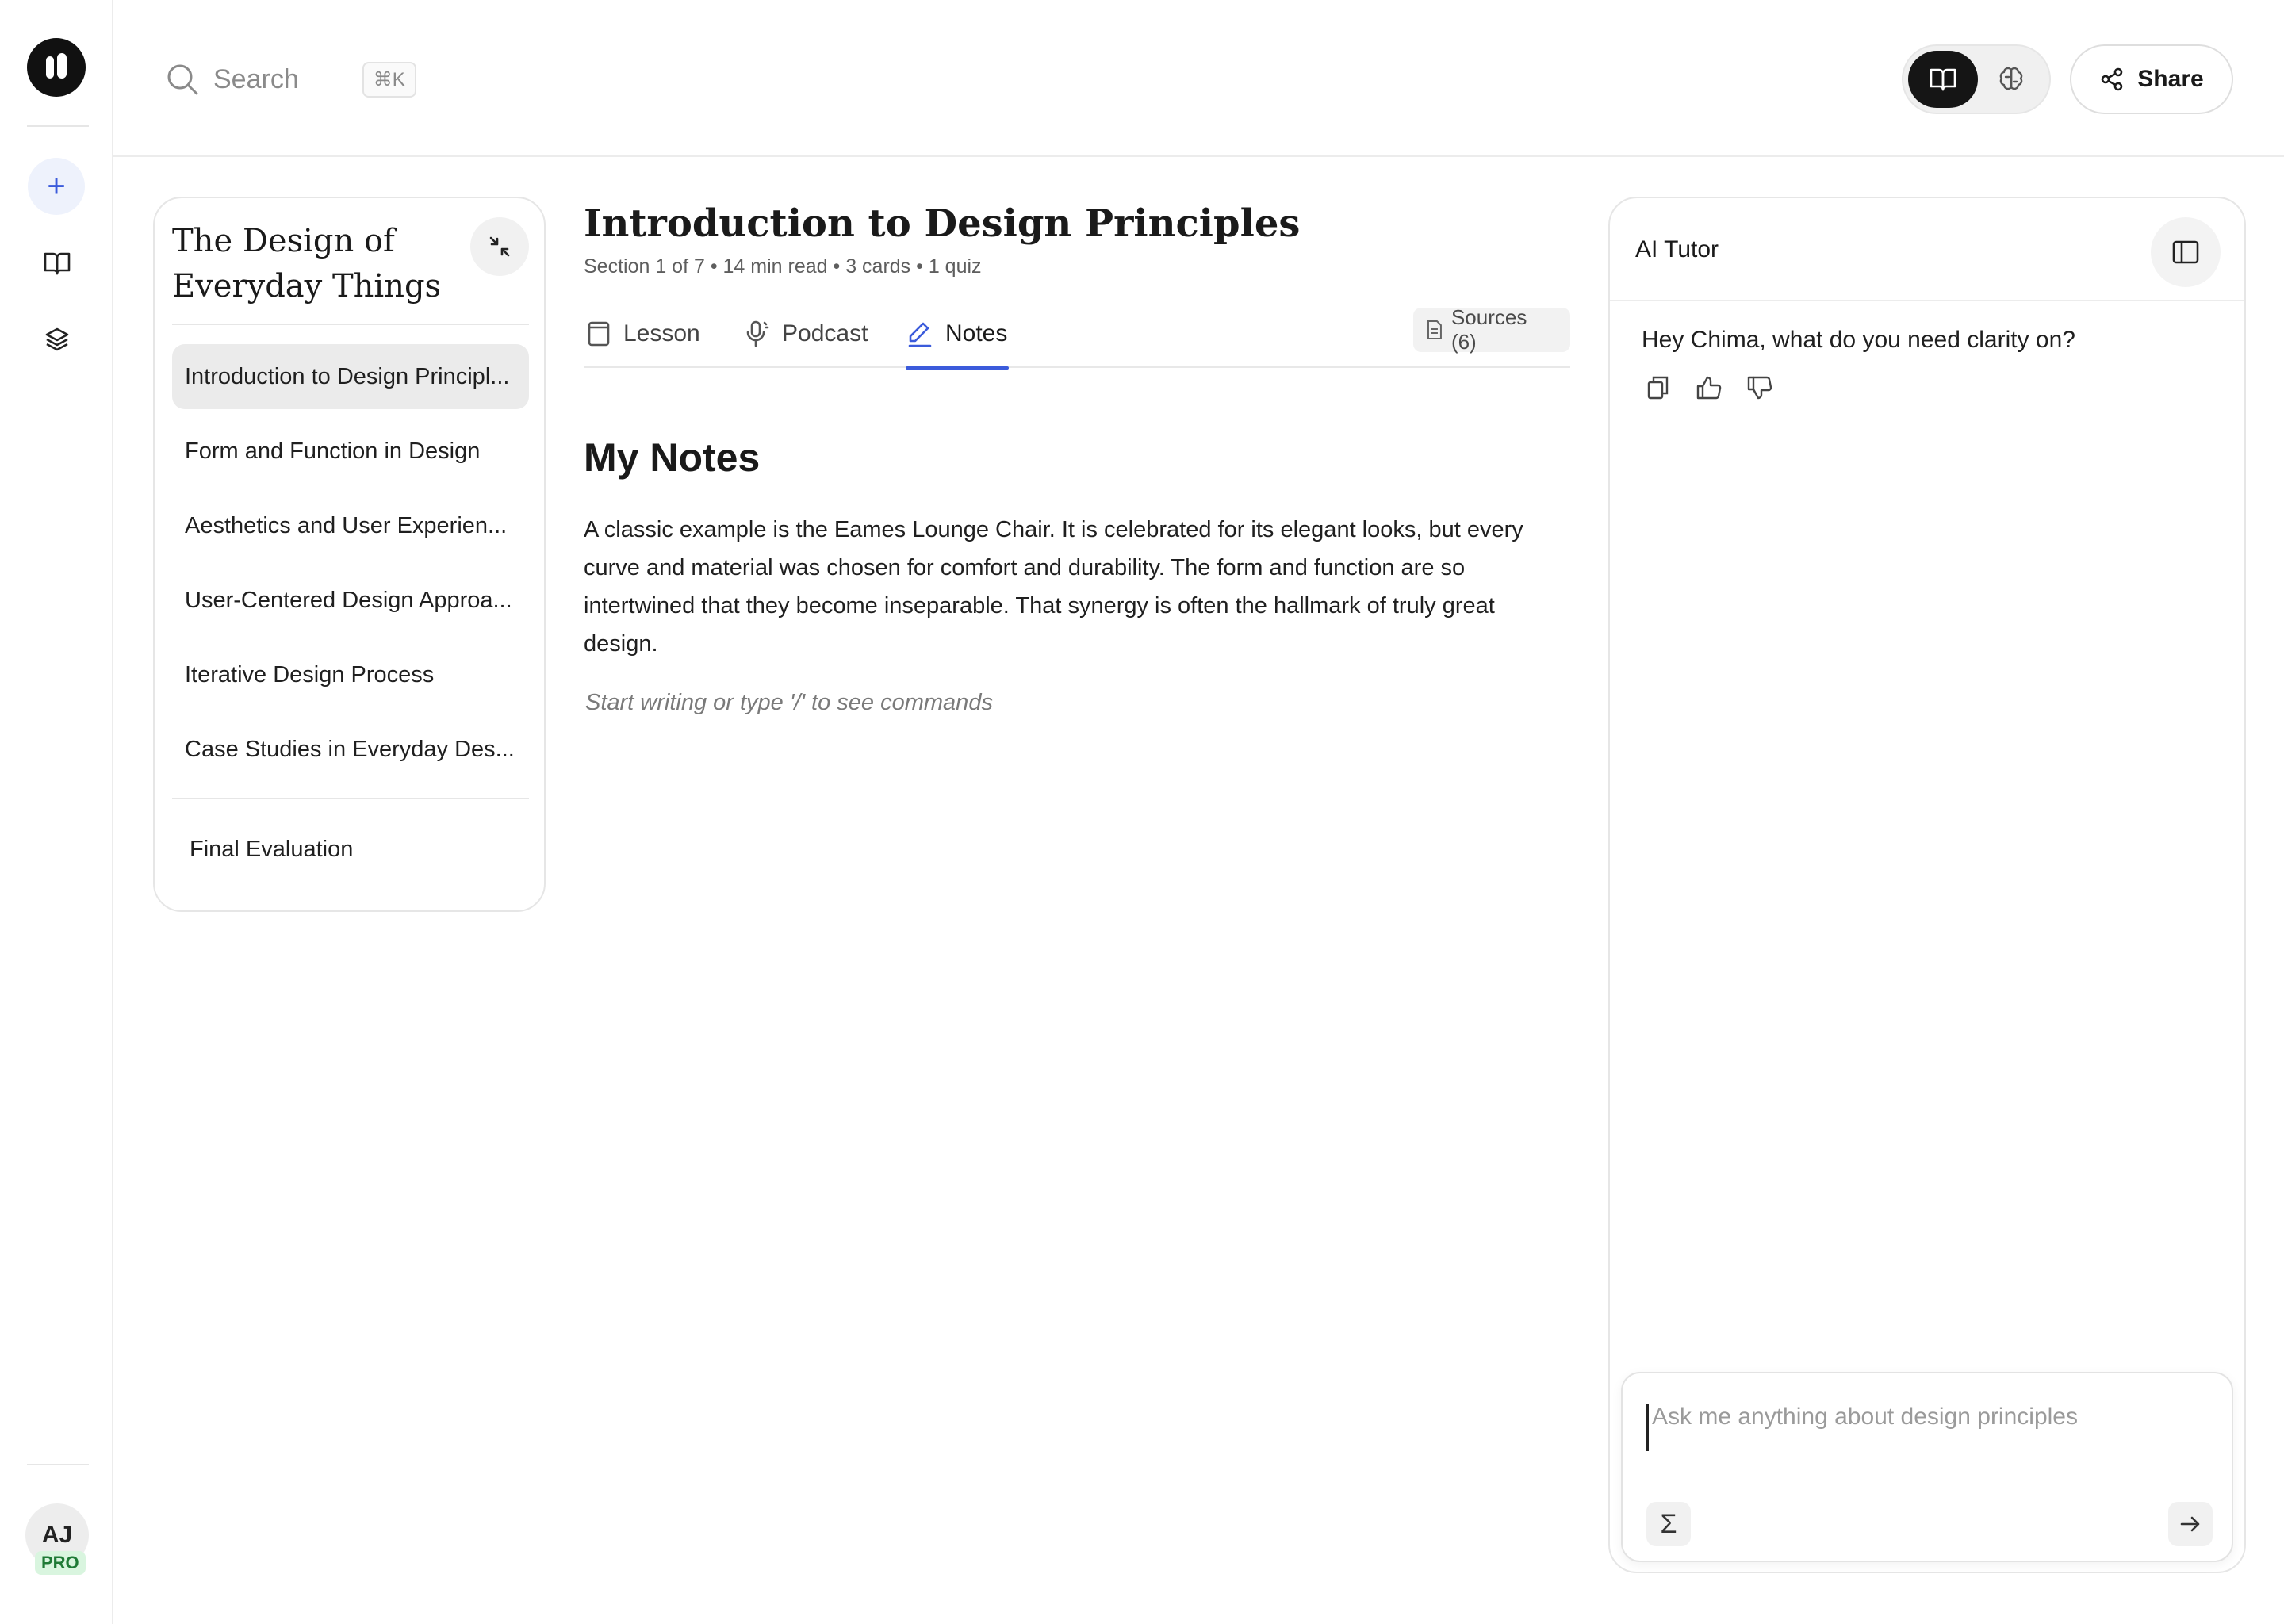  What do you see at coordinates (307, 263) in the screenshot?
I see `course-title: The Design of Everyday Things` at bounding box center [307, 263].